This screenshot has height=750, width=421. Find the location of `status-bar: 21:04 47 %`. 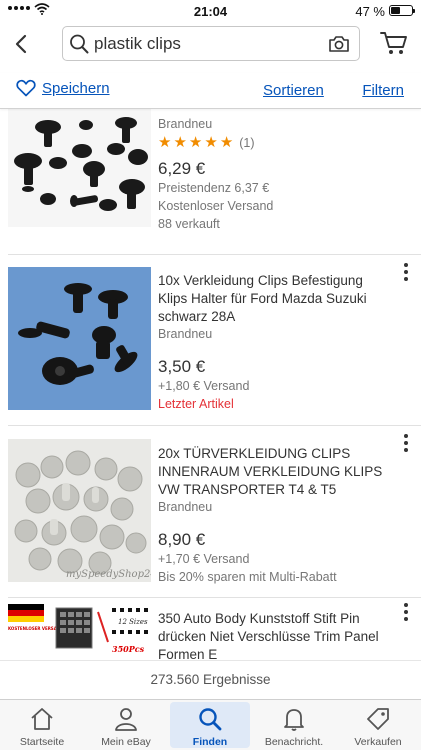

status-bar: 21:04 47 % is located at coordinates (210, 10).